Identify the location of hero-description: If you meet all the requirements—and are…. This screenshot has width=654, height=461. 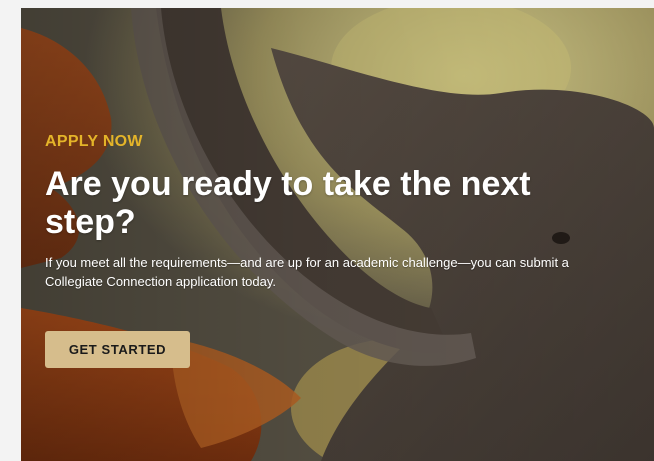
(307, 272).